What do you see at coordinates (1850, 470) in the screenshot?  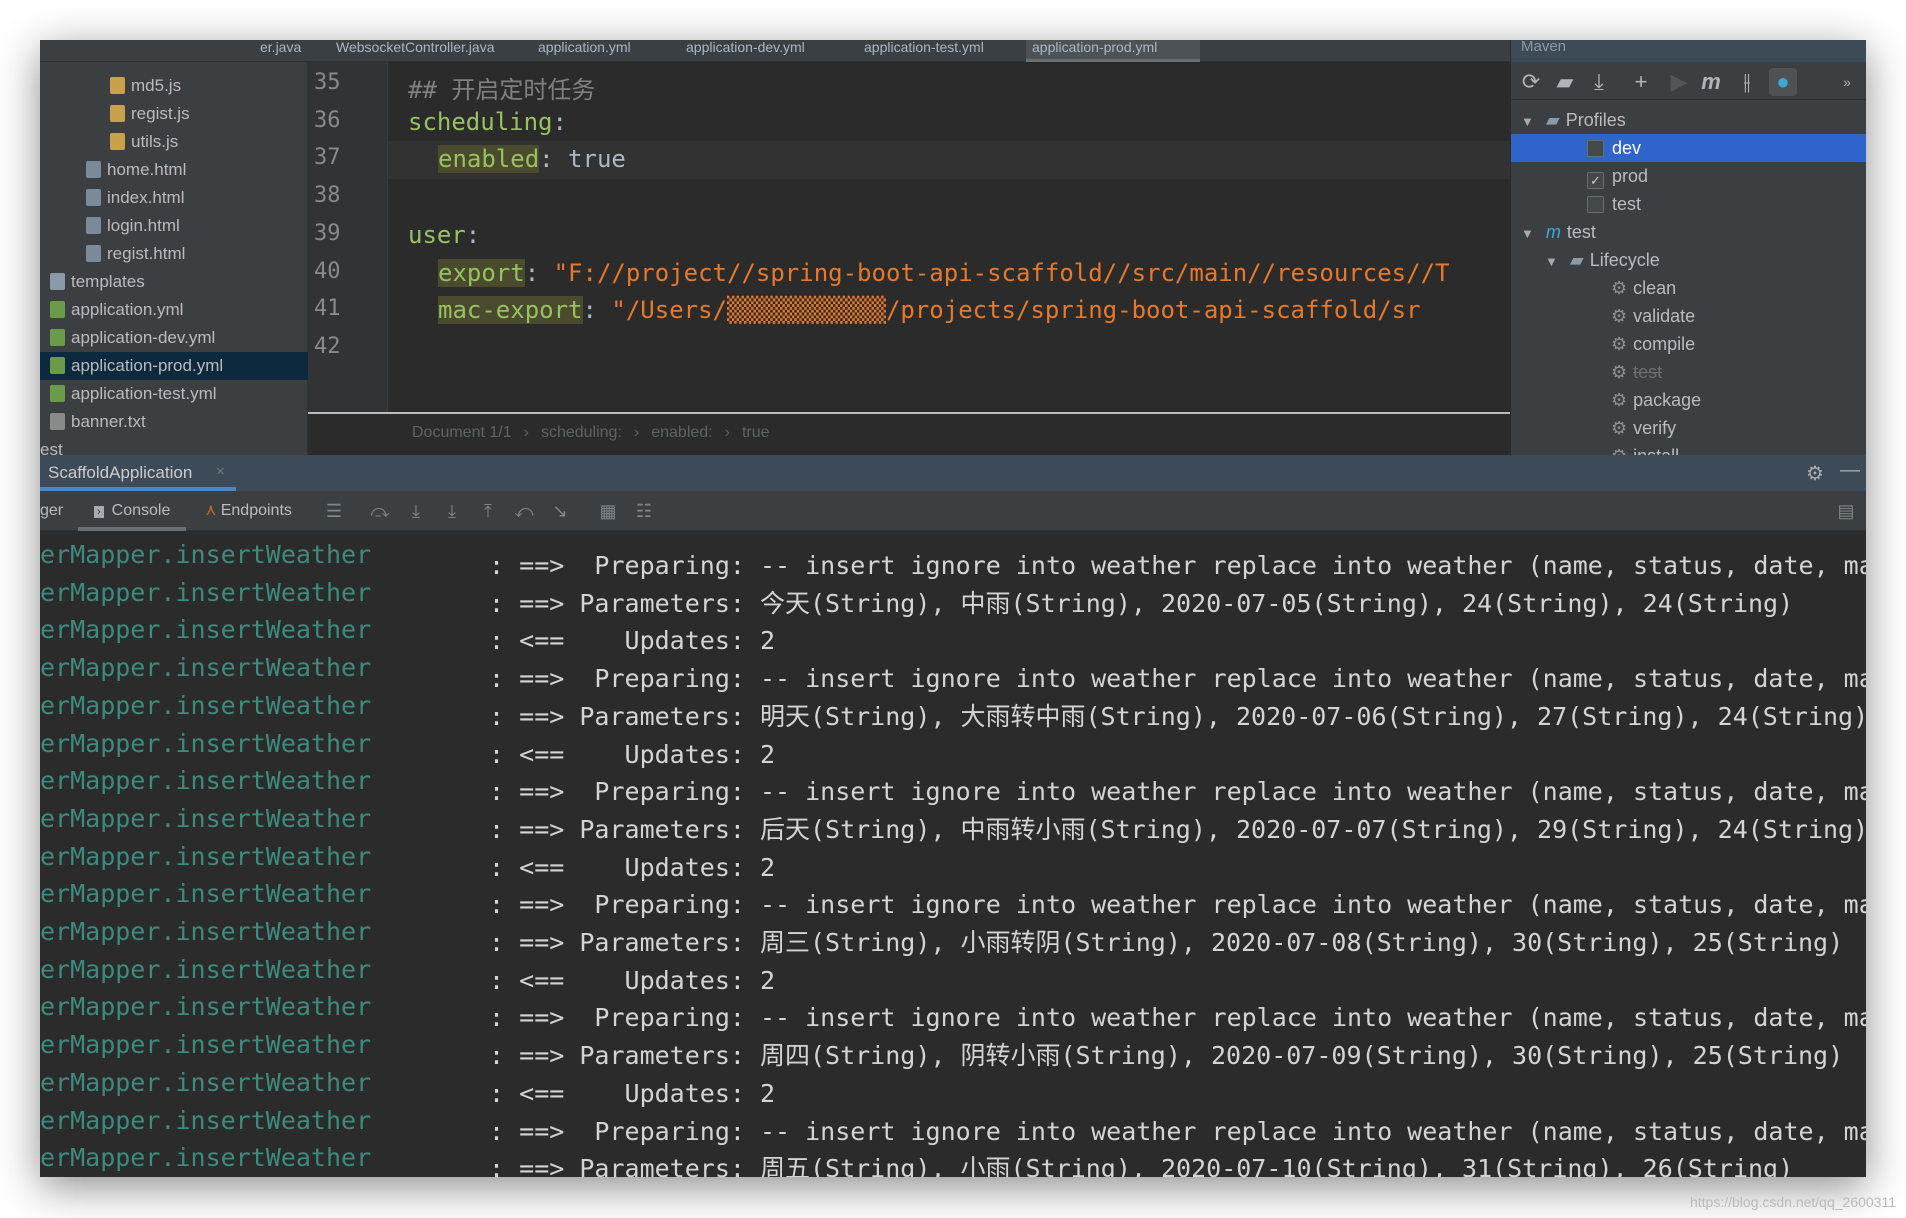 I see `minimize-icon: —` at bounding box center [1850, 470].